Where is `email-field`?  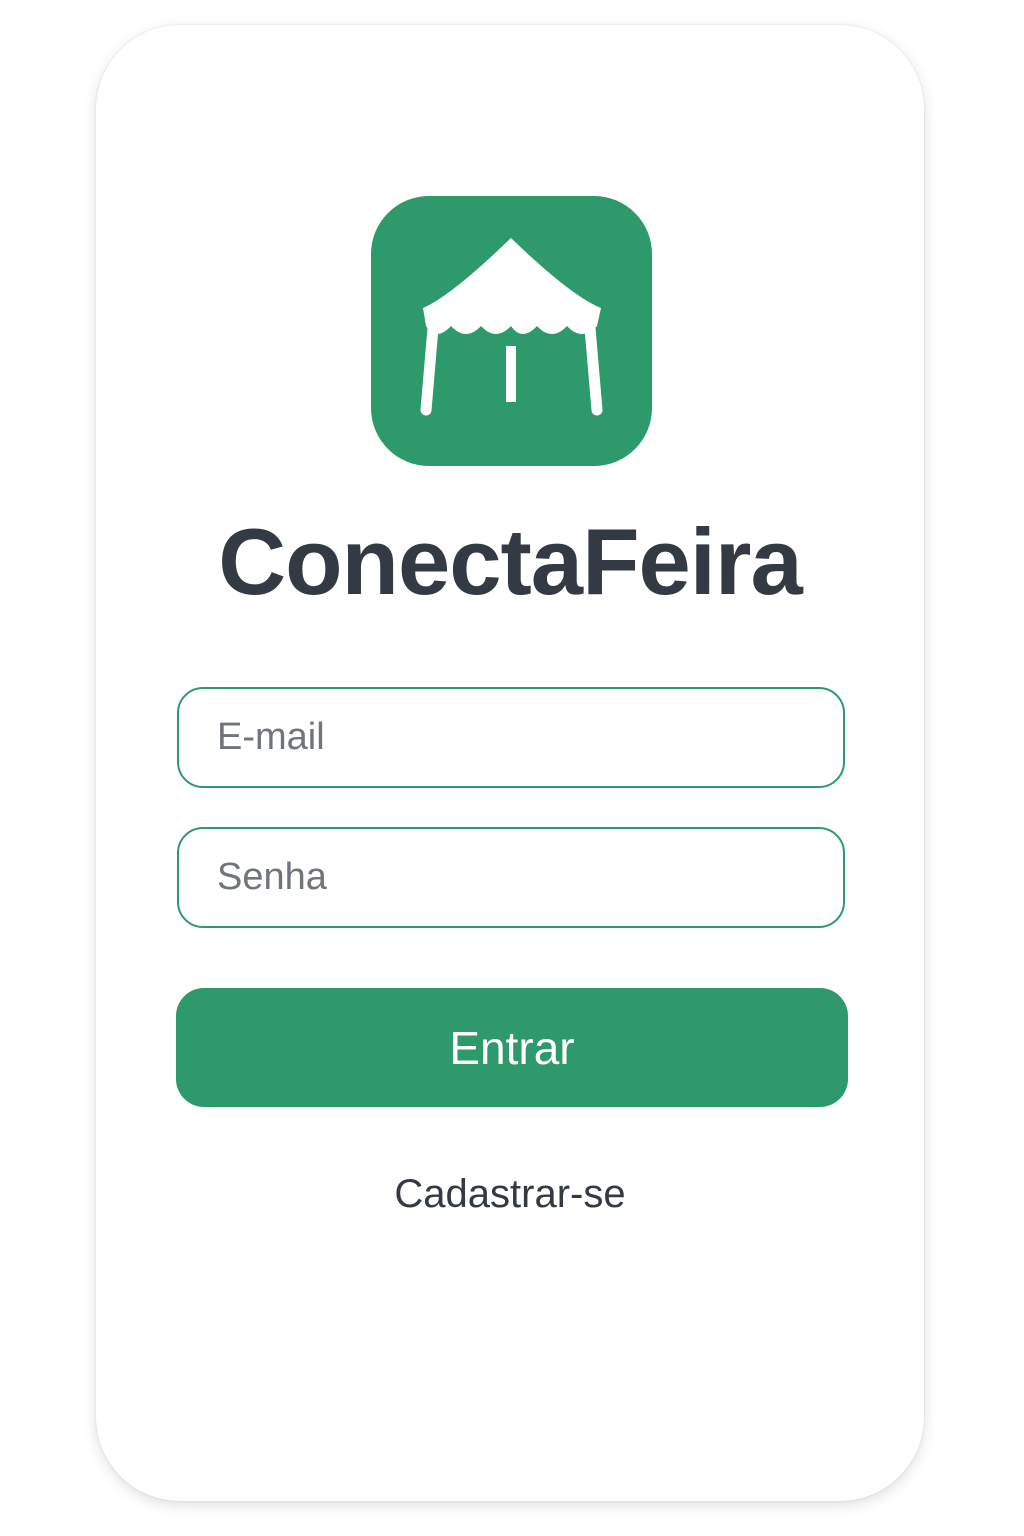 email-field is located at coordinates (511, 737).